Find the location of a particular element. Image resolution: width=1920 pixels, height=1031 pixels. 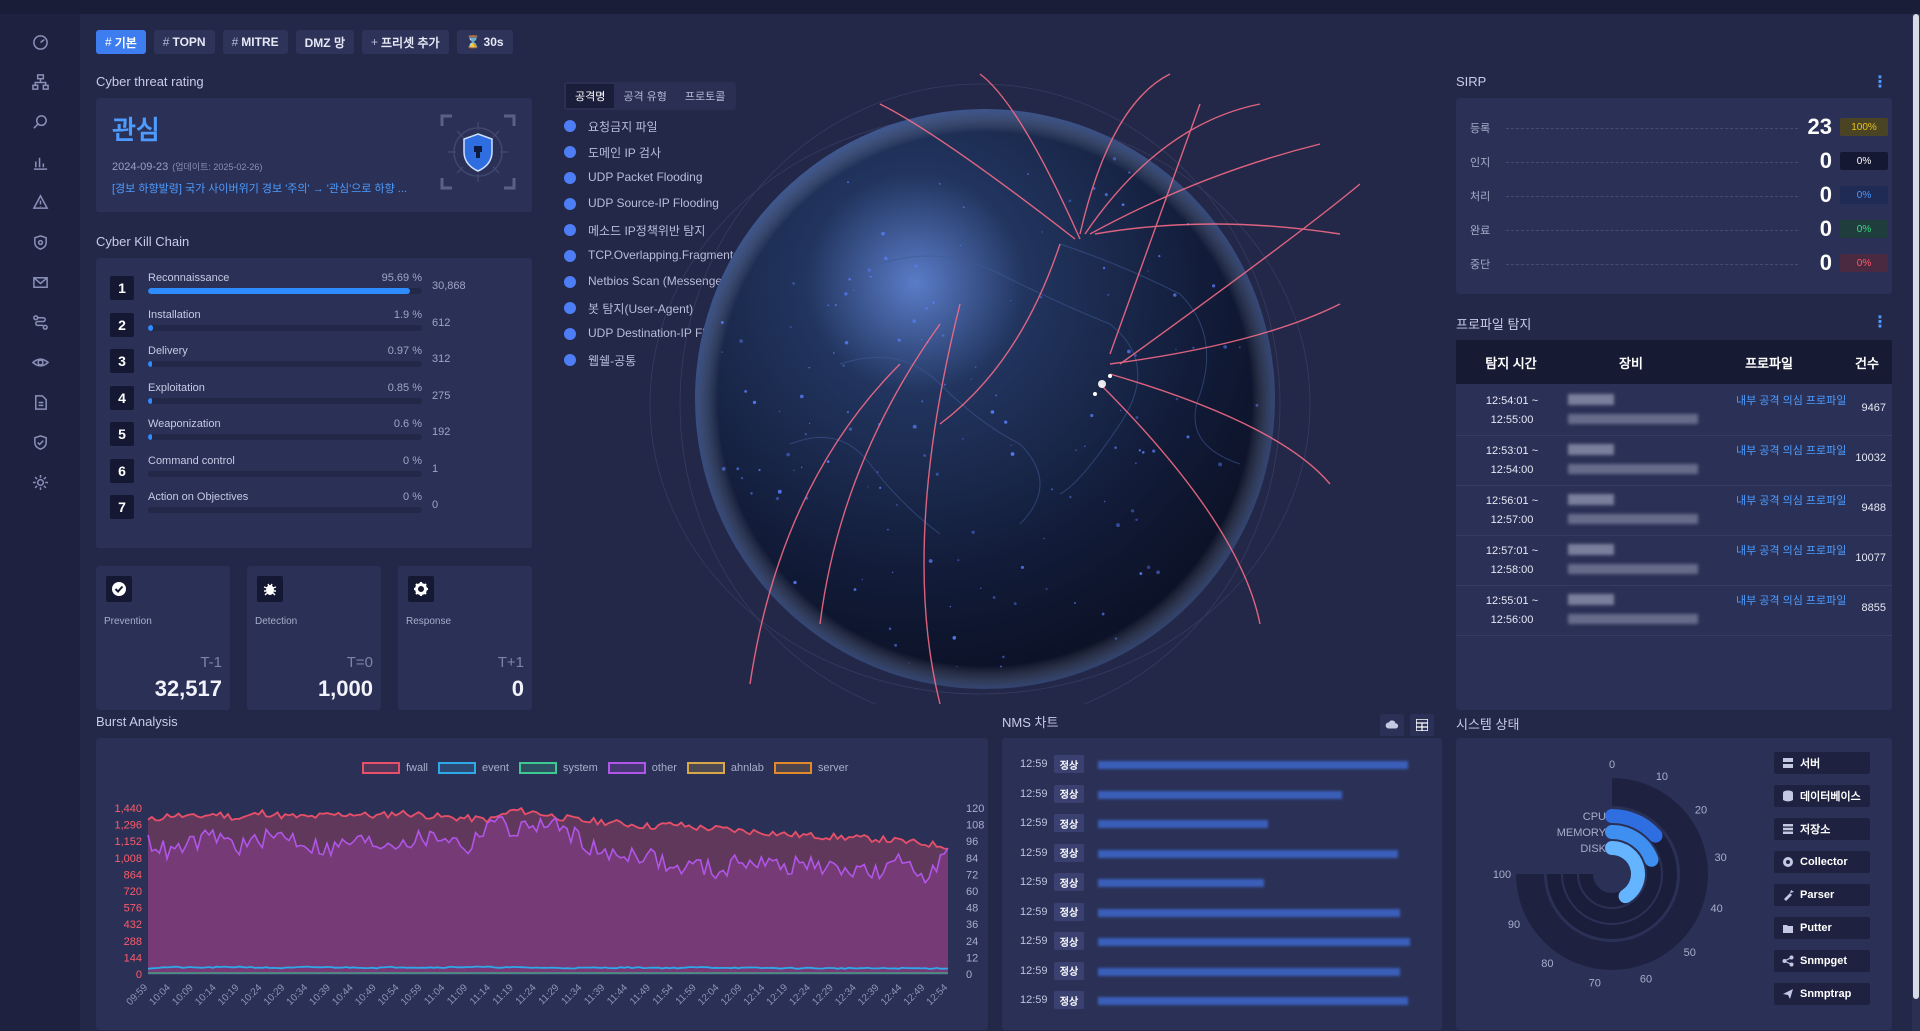

tab-1: # TOPN is located at coordinates (184, 42).